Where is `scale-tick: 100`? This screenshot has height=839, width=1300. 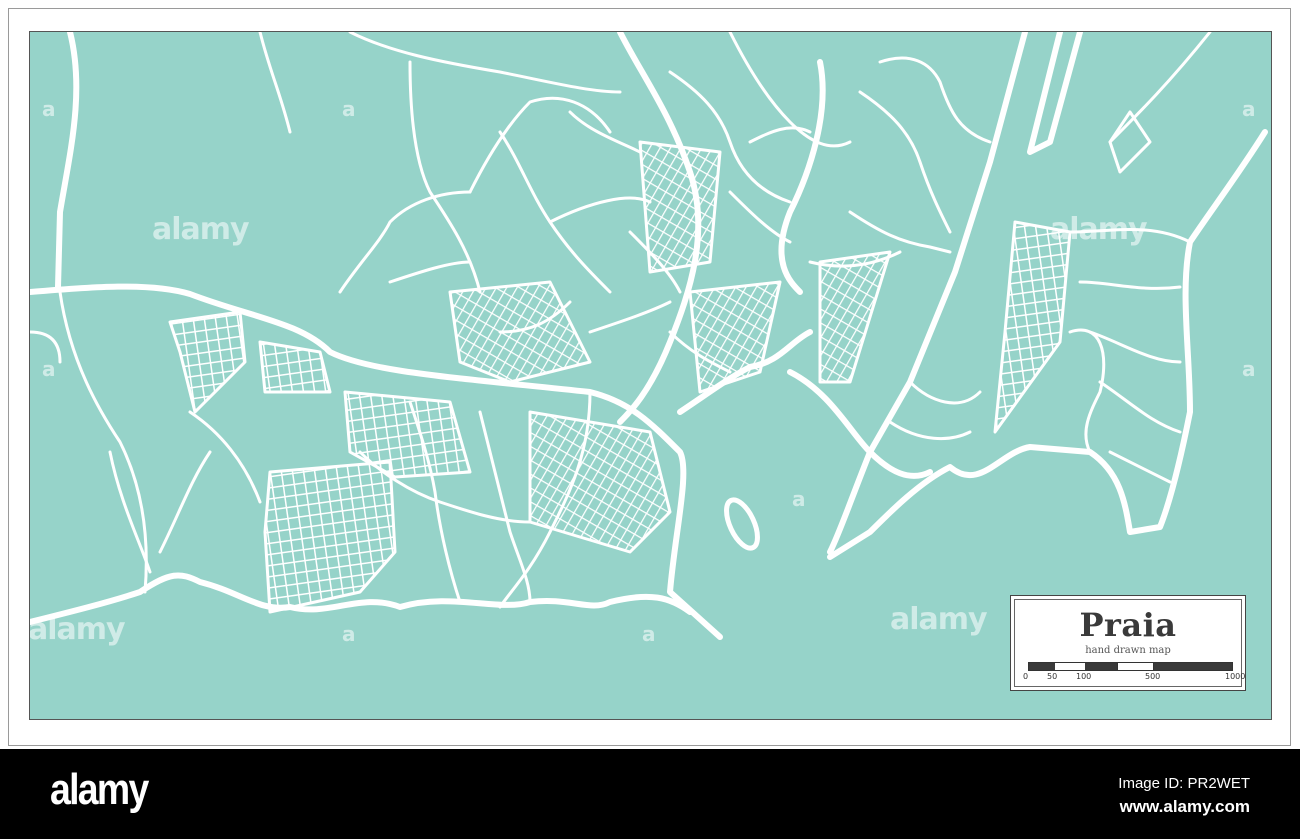
scale-tick: 100 is located at coordinates (1084, 676).